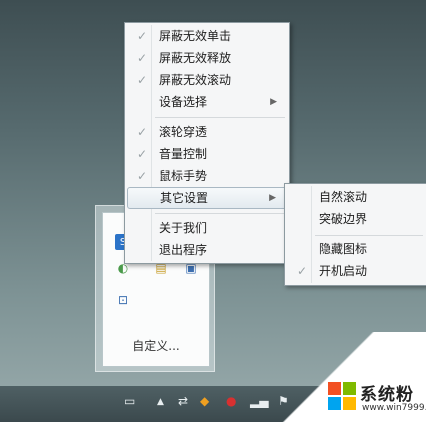  I want to click on menu-item-mouse-gestures: ✓ 鼠标手势, so click(207, 176).